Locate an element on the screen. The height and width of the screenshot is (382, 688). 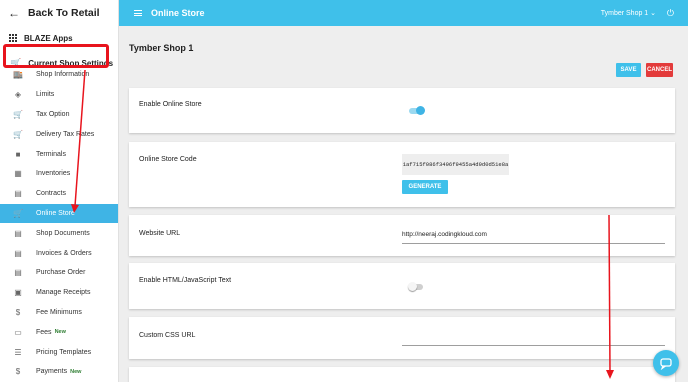
enable-html-toggle is located at coordinates (415, 286).